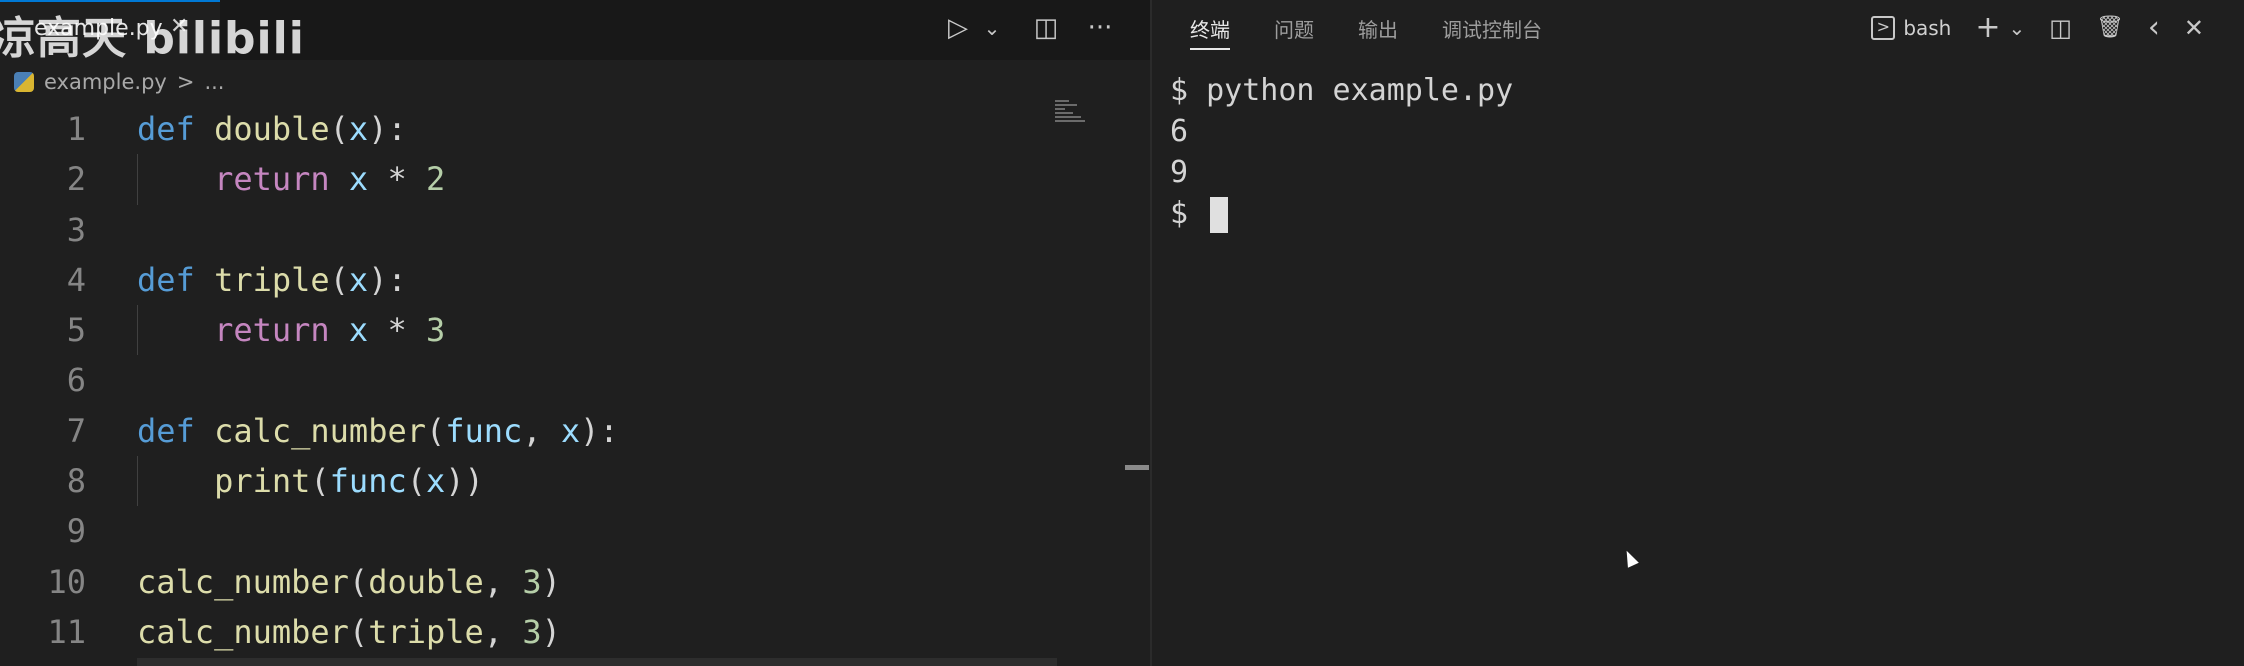 This screenshot has height=666, width=2244. I want to click on close-icon: ✕, so click(2194, 28).